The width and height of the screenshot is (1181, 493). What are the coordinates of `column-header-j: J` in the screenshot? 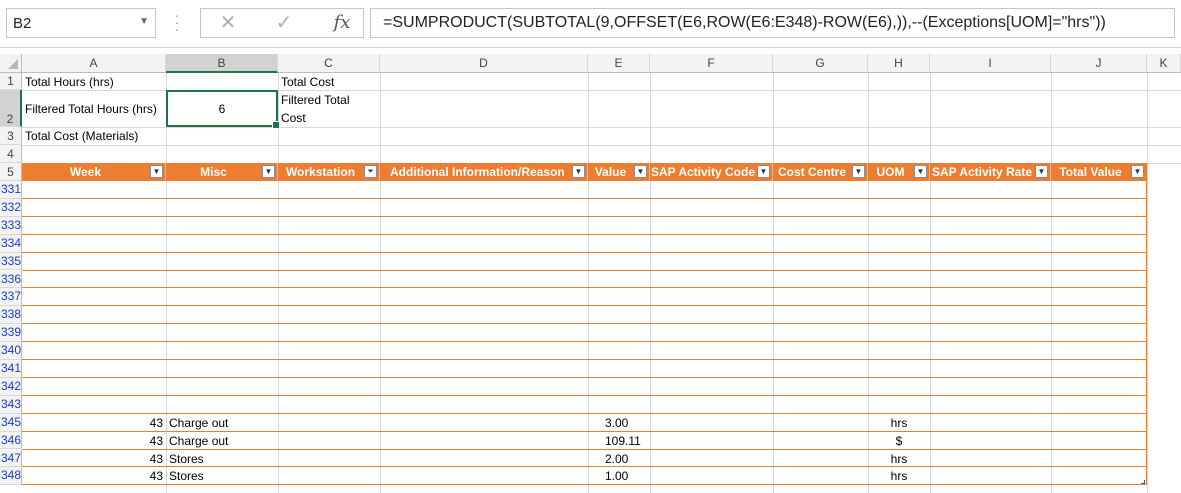 It's located at (1099, 63).